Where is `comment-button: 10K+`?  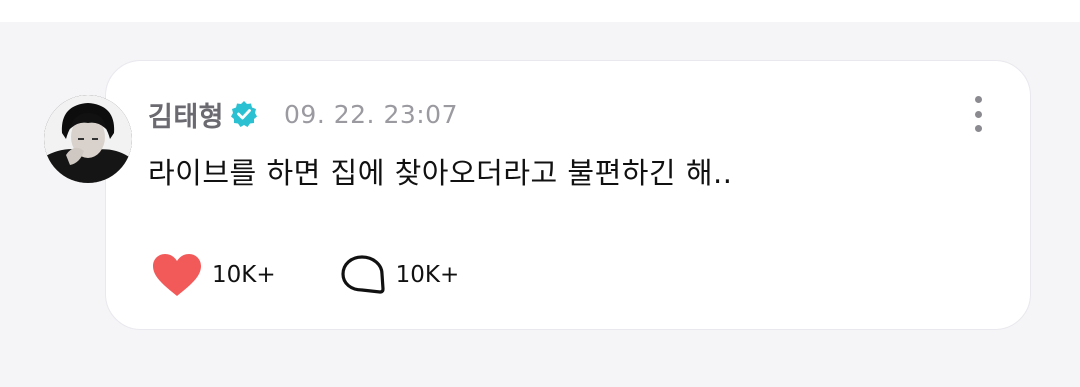
comment-button: 10K+ is located at coordinates (400, 275).